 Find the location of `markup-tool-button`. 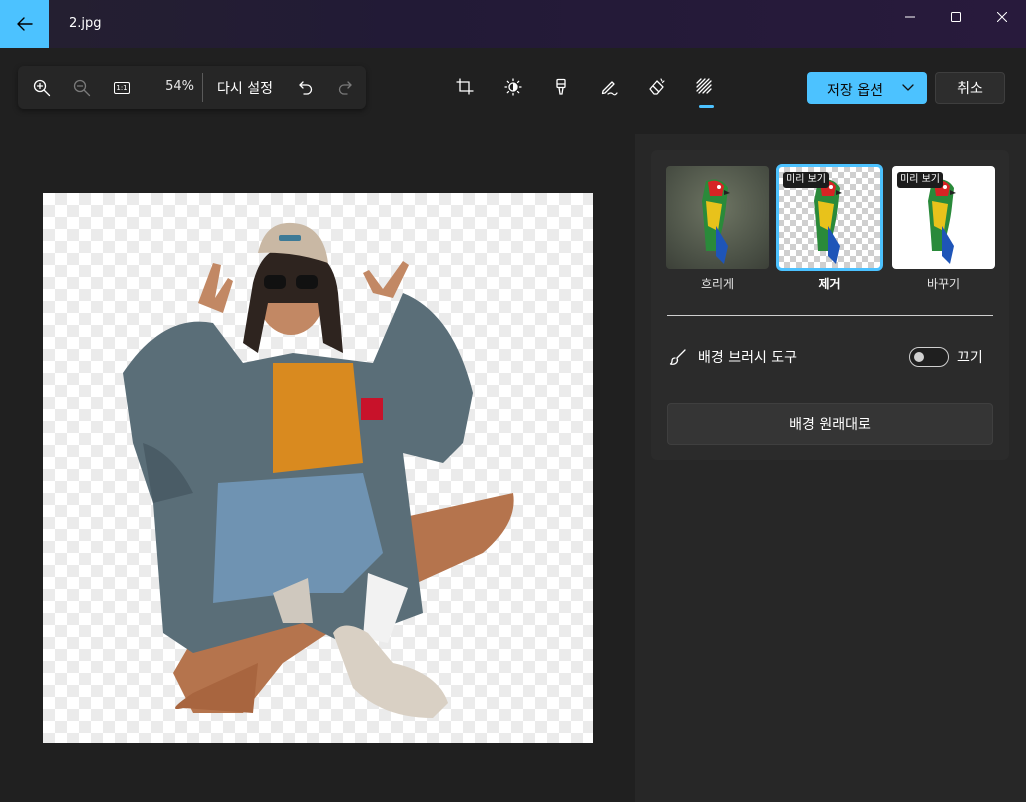

markup-tool-button is located at coordinates (609, 87).